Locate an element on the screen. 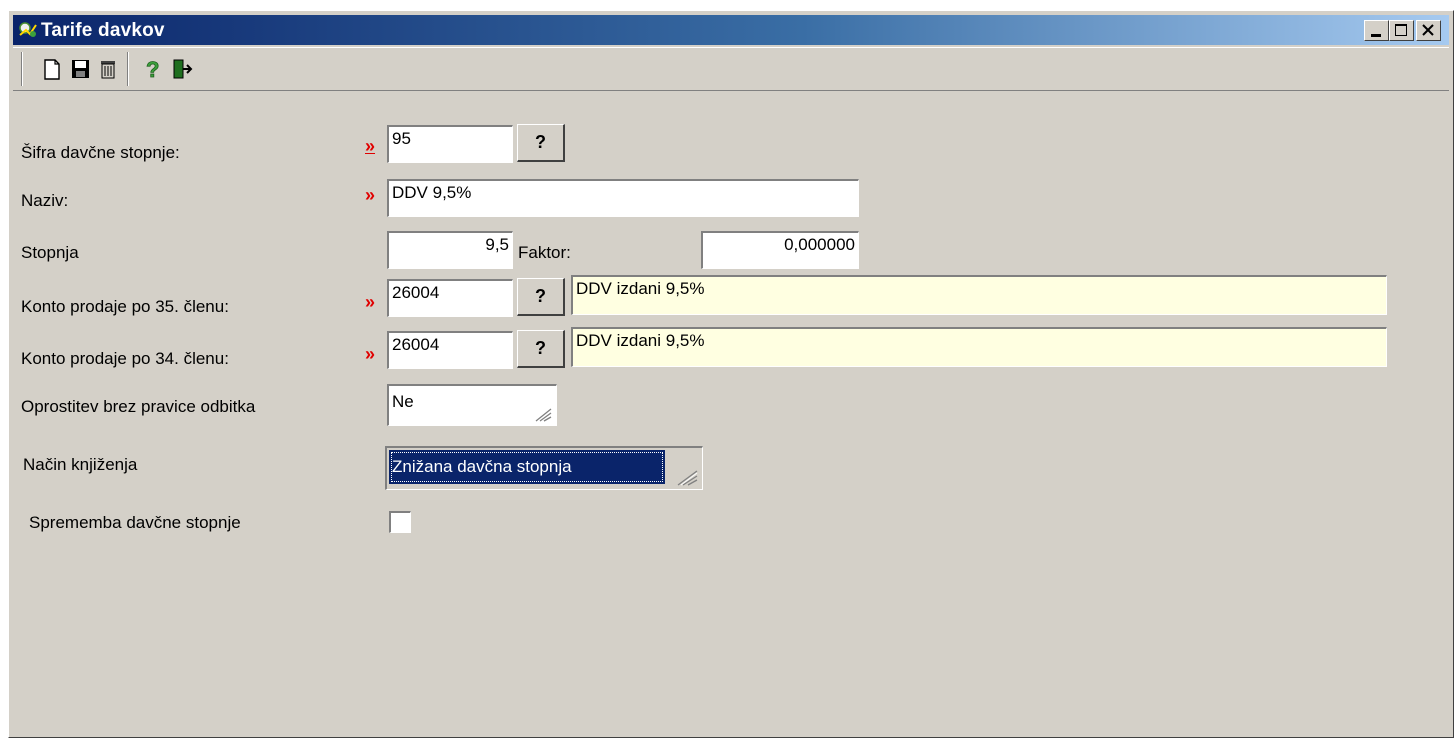 This screenshot has width=1456, height=740. title-bar: Tarife davkov is located at coordinates (731, 30).